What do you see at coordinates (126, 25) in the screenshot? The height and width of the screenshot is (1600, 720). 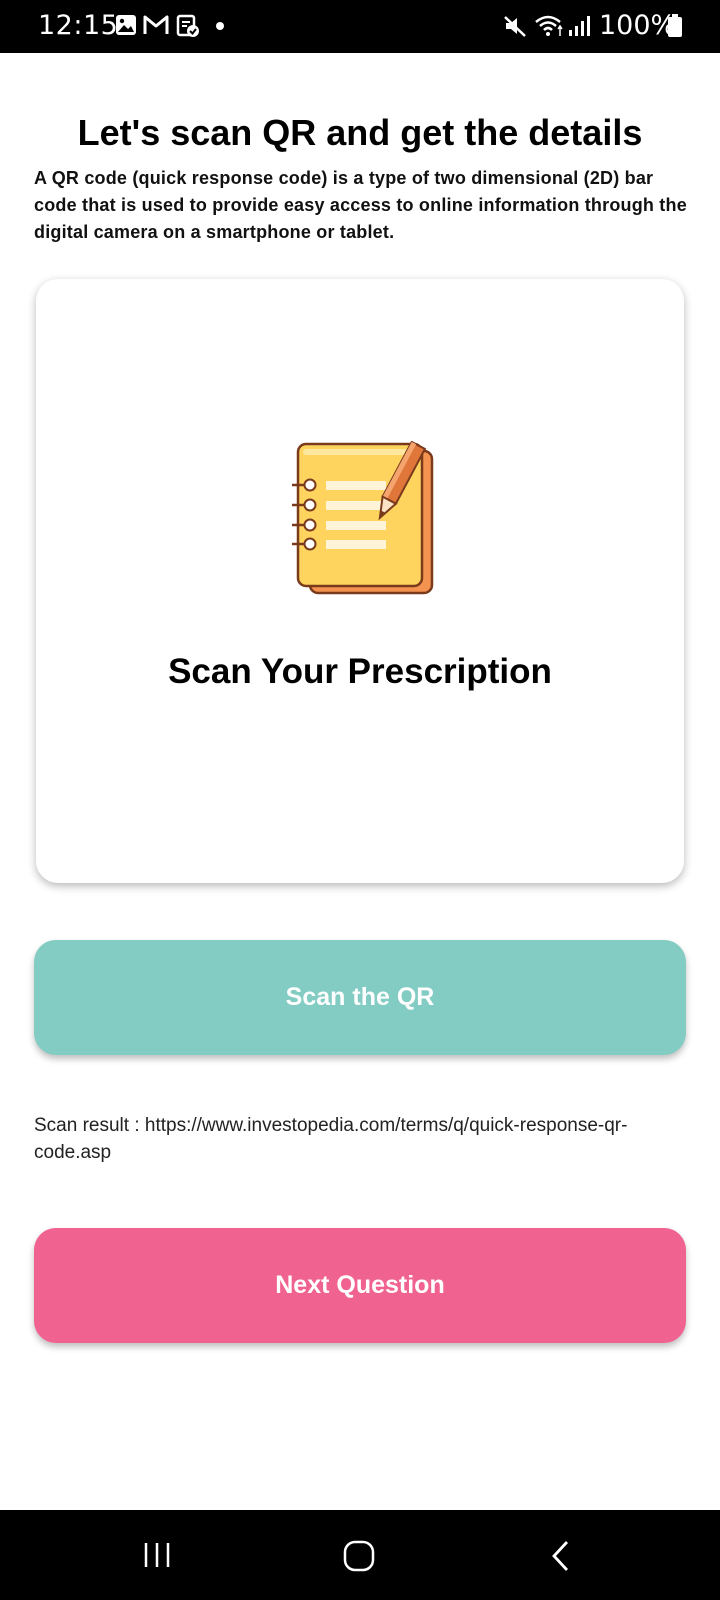 I see `gallery-icon` at bounding box center [126, 25].